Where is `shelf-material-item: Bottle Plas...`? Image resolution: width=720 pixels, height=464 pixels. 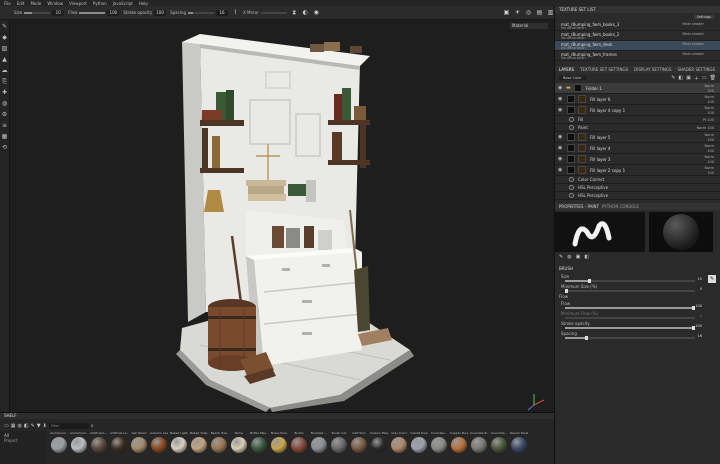
shelf-material-item: Bottle Plas... is located at coordinates (259, 447).